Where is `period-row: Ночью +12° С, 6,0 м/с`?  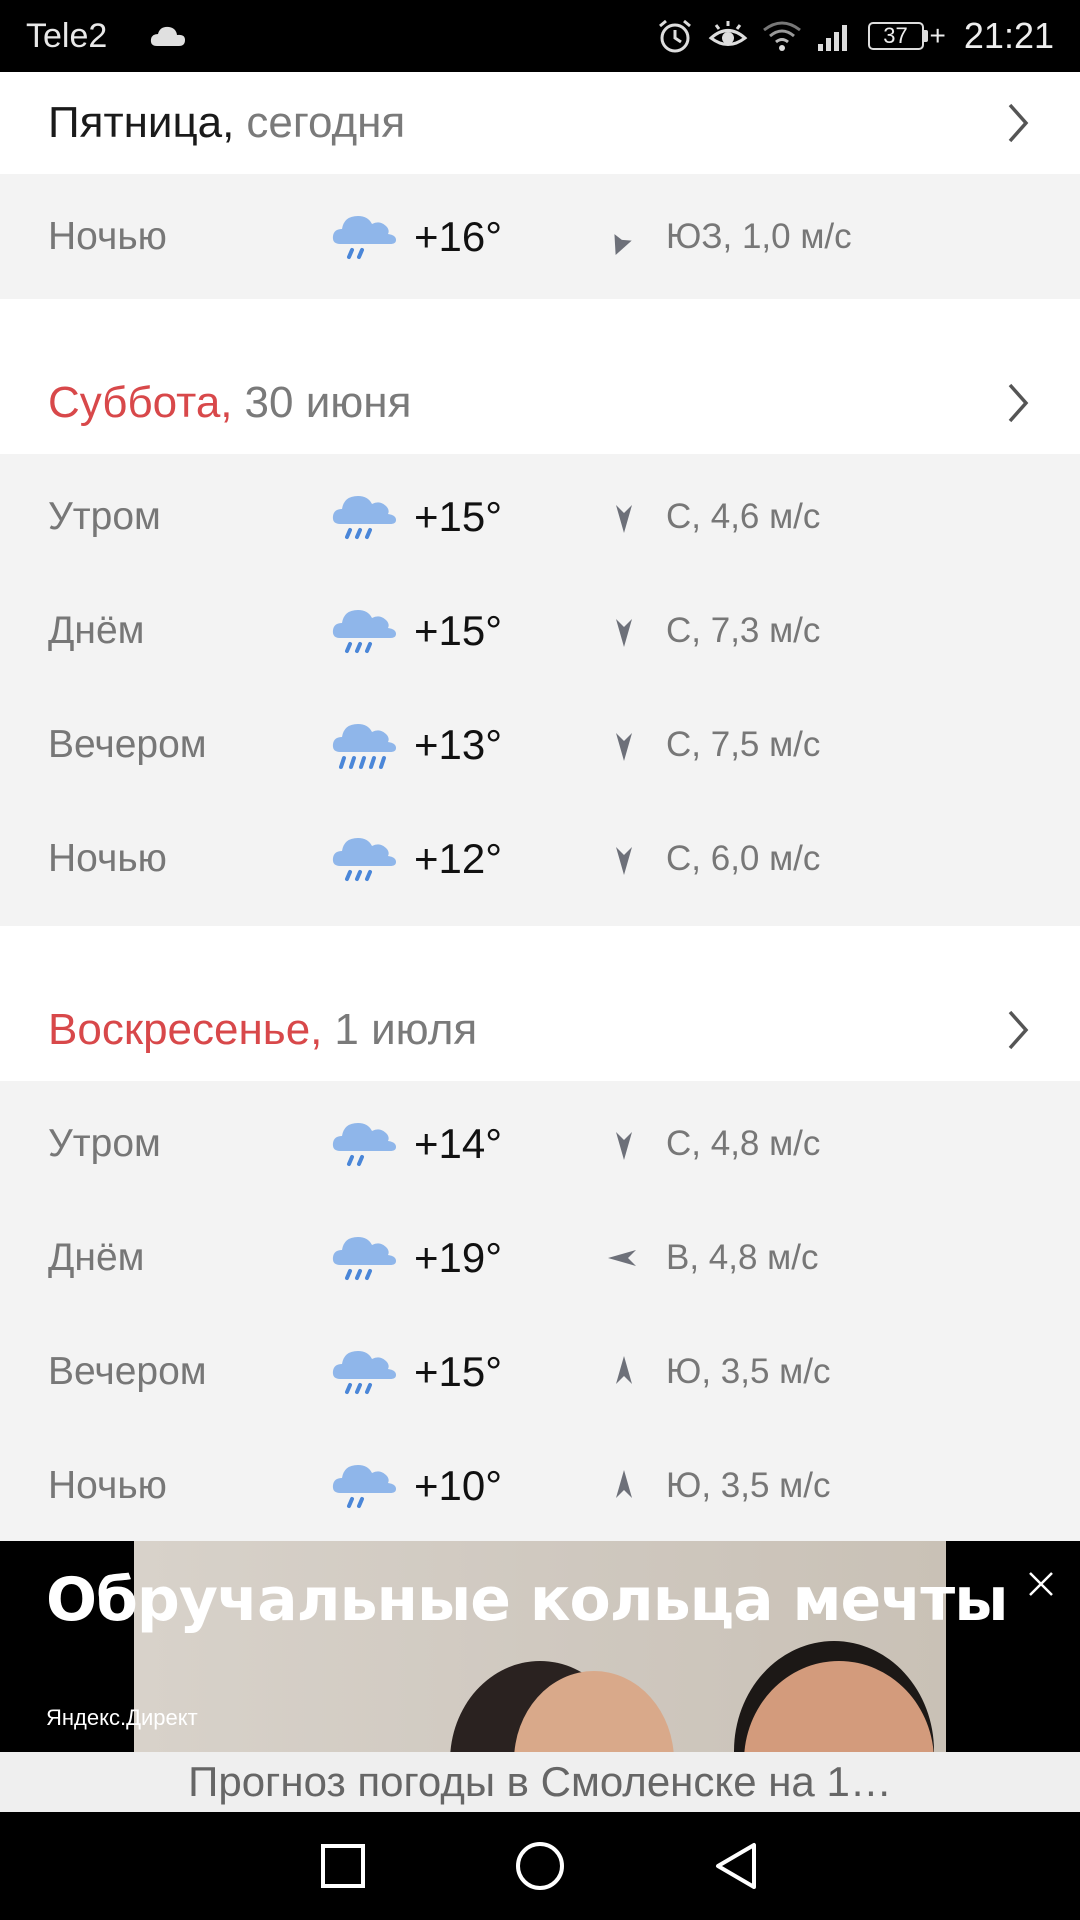 period-row: Ночью +12° С, 6,0 м/с is located at coordinates (540, 859).